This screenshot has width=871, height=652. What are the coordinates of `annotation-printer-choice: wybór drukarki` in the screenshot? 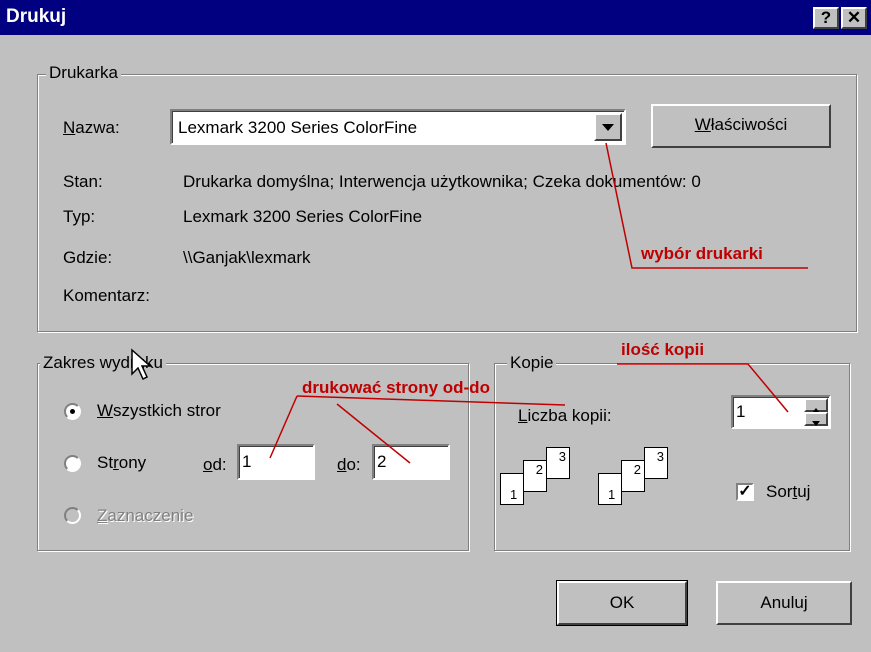 It's located at (702, 253).